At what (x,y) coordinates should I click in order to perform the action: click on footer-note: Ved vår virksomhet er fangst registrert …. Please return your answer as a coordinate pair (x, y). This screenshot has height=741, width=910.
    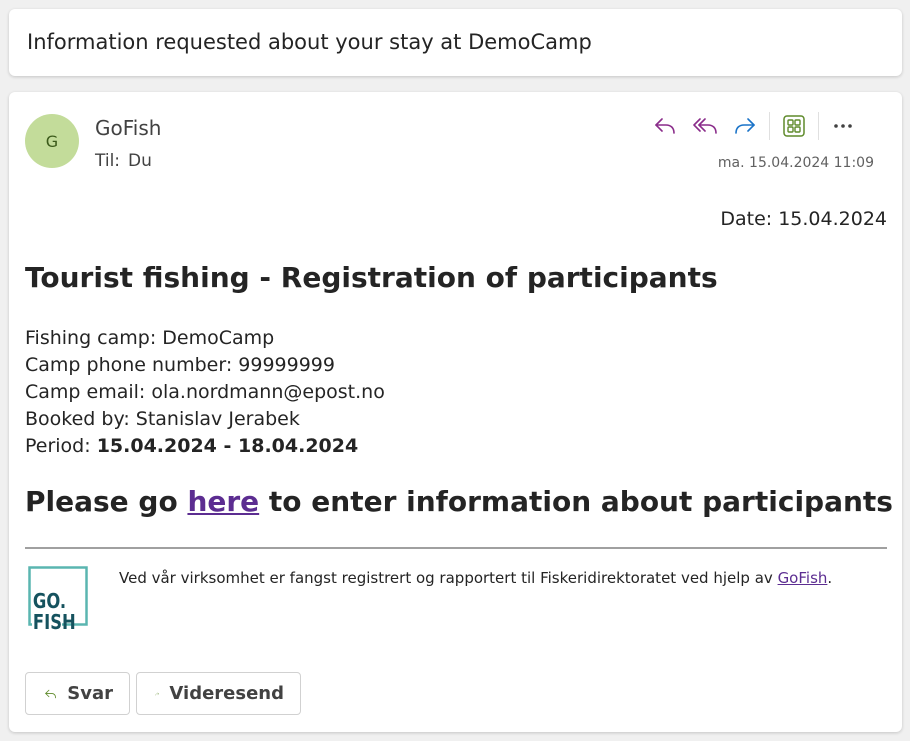
    Looking at the image, I should click on (475, 578).